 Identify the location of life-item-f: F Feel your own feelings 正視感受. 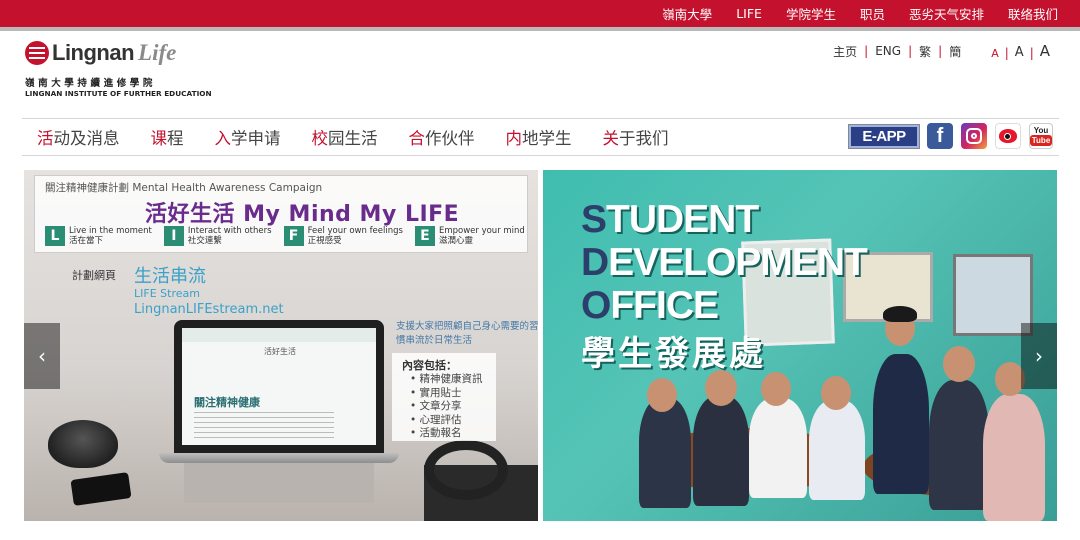
(343, 236).